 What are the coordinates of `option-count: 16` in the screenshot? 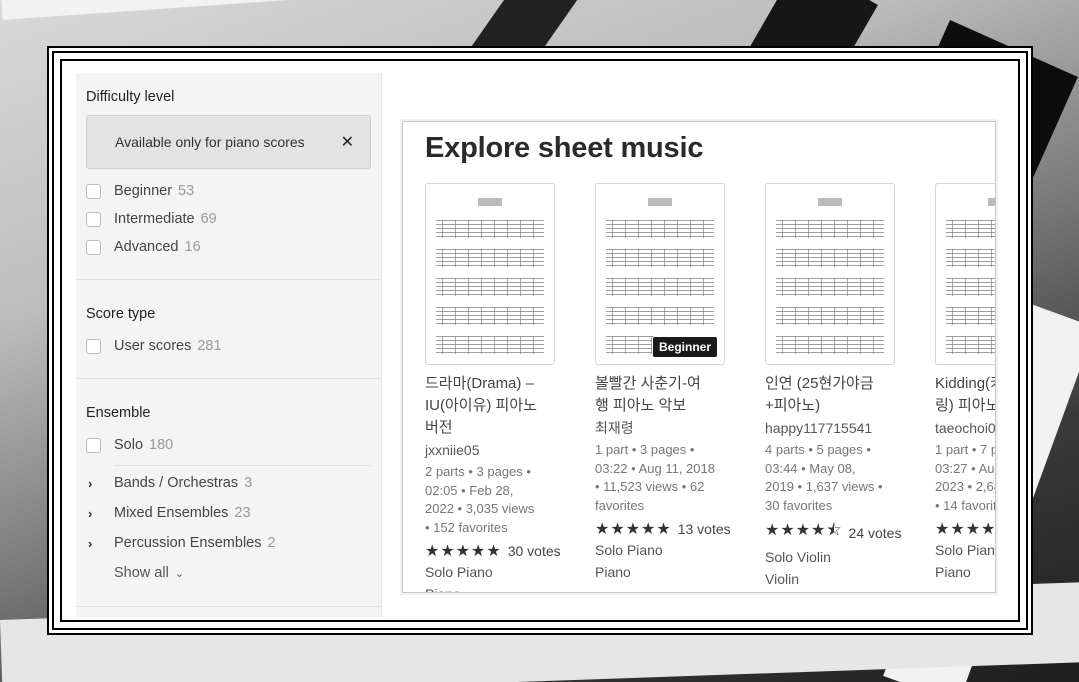 It's located at (192, 247).